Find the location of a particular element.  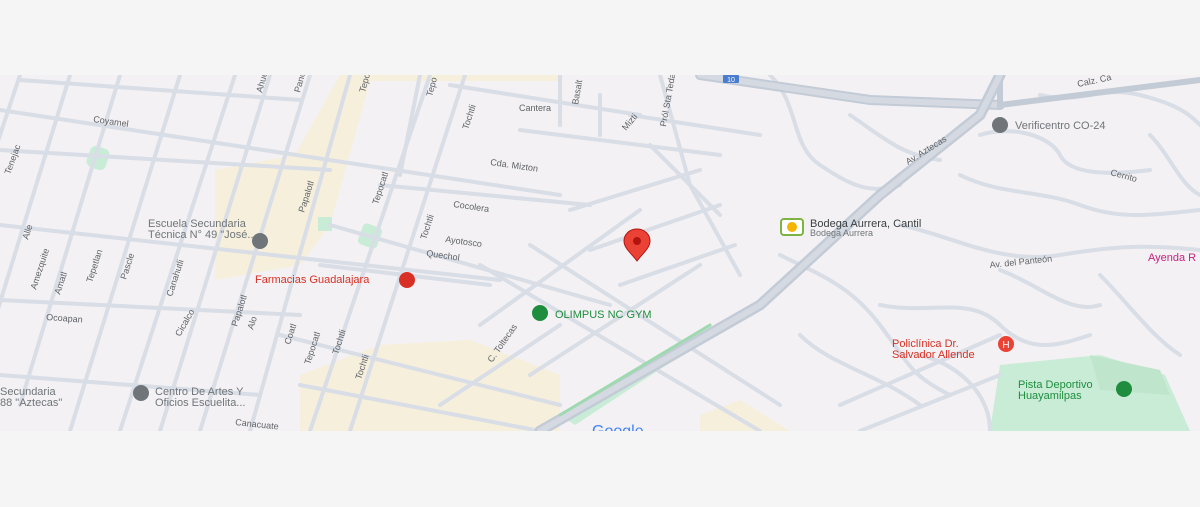

poi-sublabel: Bodega Aurrera is located at coordinates (841, 233).